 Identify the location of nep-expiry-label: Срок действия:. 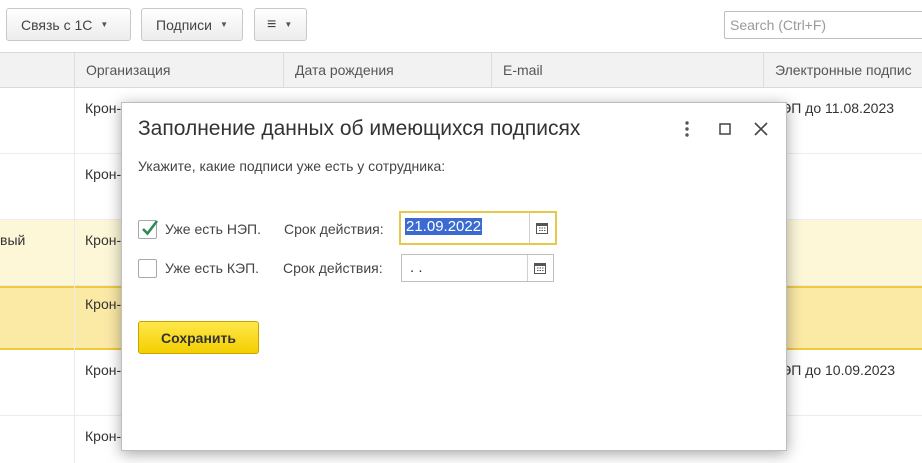
(334, 229).